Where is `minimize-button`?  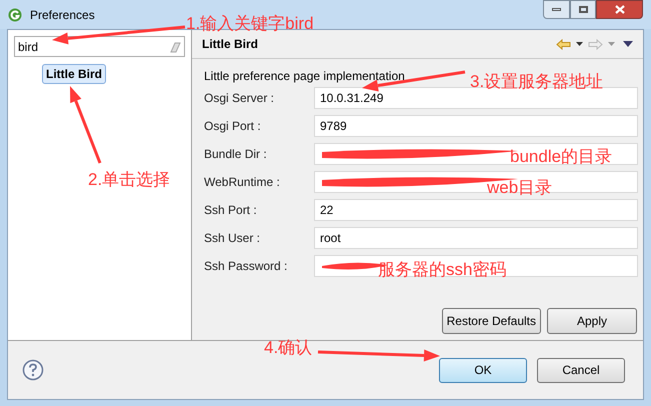 minimize-button is located at coordinates (556, 9).